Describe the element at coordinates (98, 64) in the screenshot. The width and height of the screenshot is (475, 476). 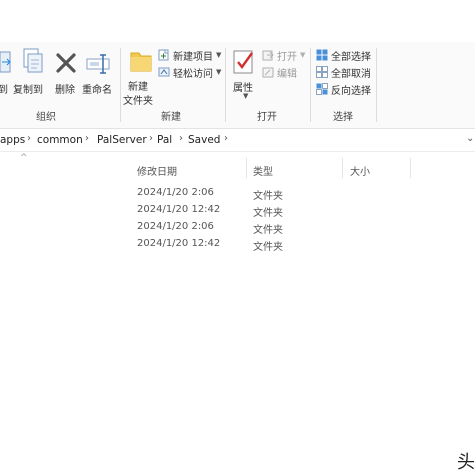
I see `rename-icon` at that location.